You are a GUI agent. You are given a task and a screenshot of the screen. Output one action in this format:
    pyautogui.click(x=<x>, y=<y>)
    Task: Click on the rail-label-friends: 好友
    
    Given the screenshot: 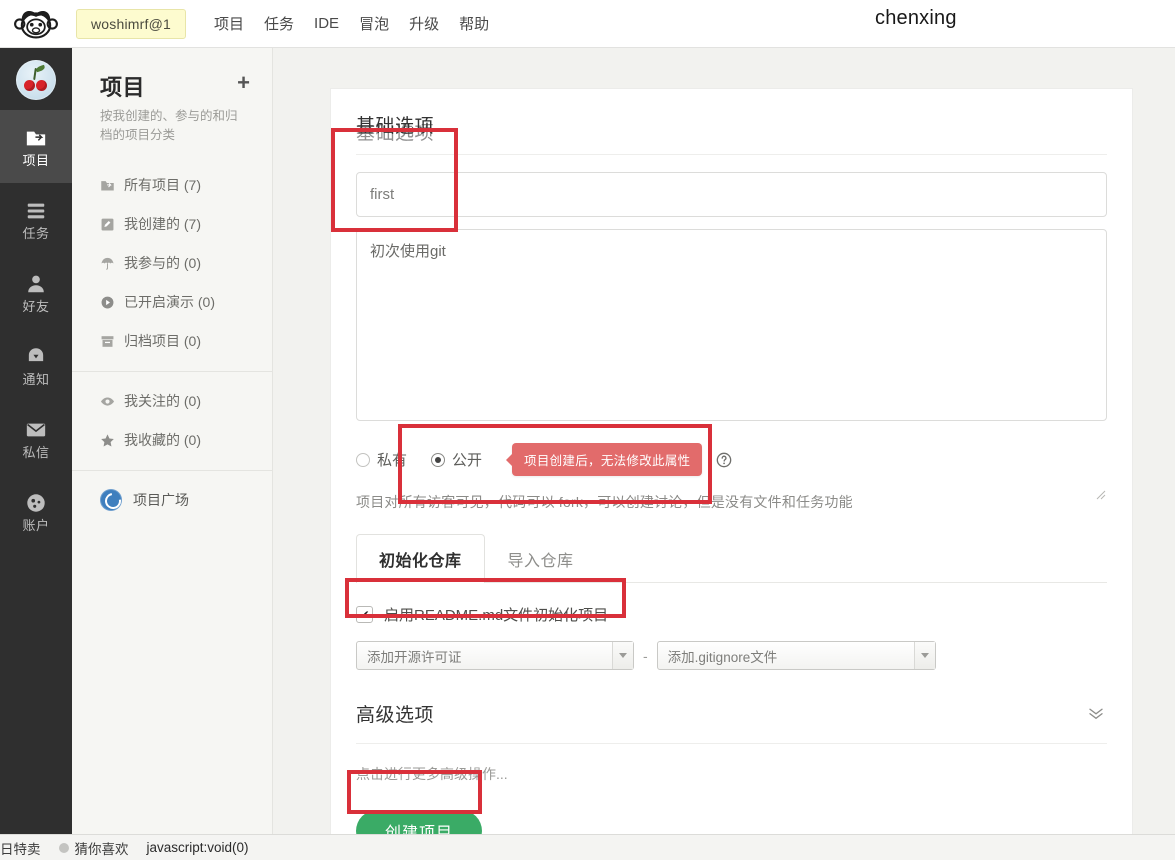 What is the action you would take?
    pyautogui.click(x=36, y=306)
    